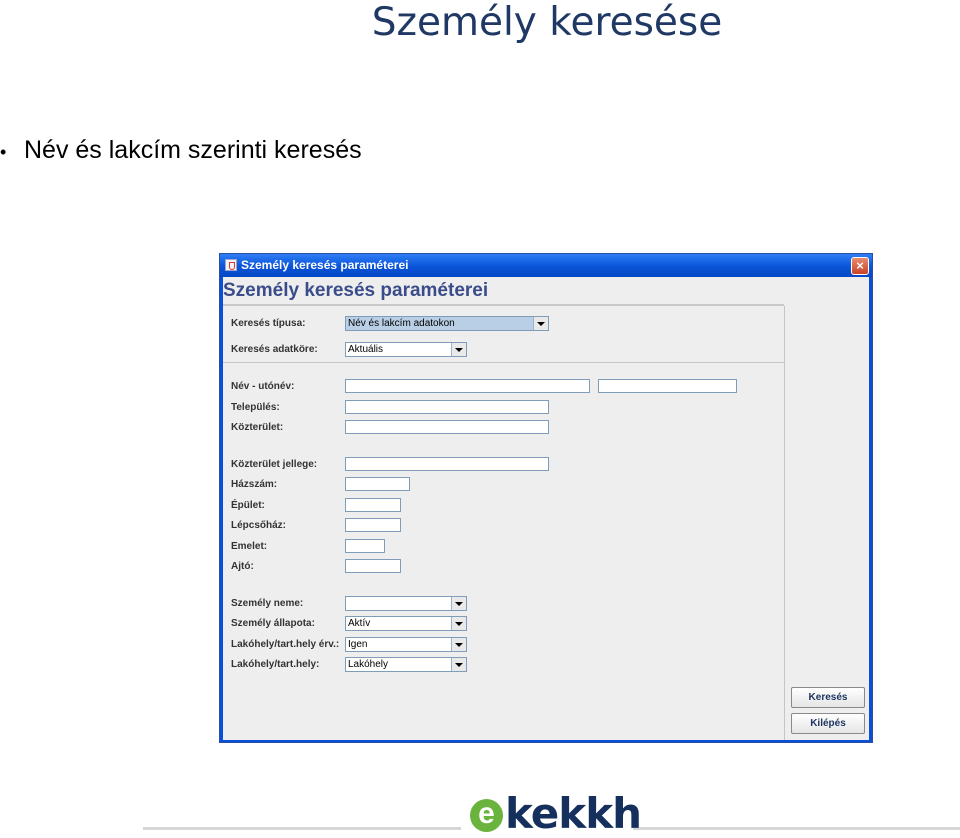 This screenshot has height=838, width=960. What do you see at coordinates (356, 290) in the screenshot?
I see `dialog-header-title: Személy keresés paraméterei` at bounding box center [356, 290].